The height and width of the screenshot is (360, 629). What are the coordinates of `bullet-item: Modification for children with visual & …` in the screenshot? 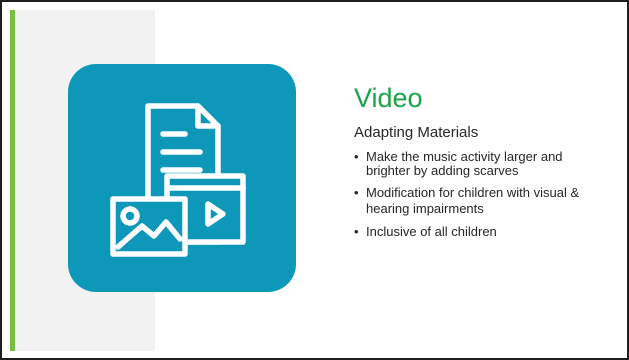 It's located at (479, 201).